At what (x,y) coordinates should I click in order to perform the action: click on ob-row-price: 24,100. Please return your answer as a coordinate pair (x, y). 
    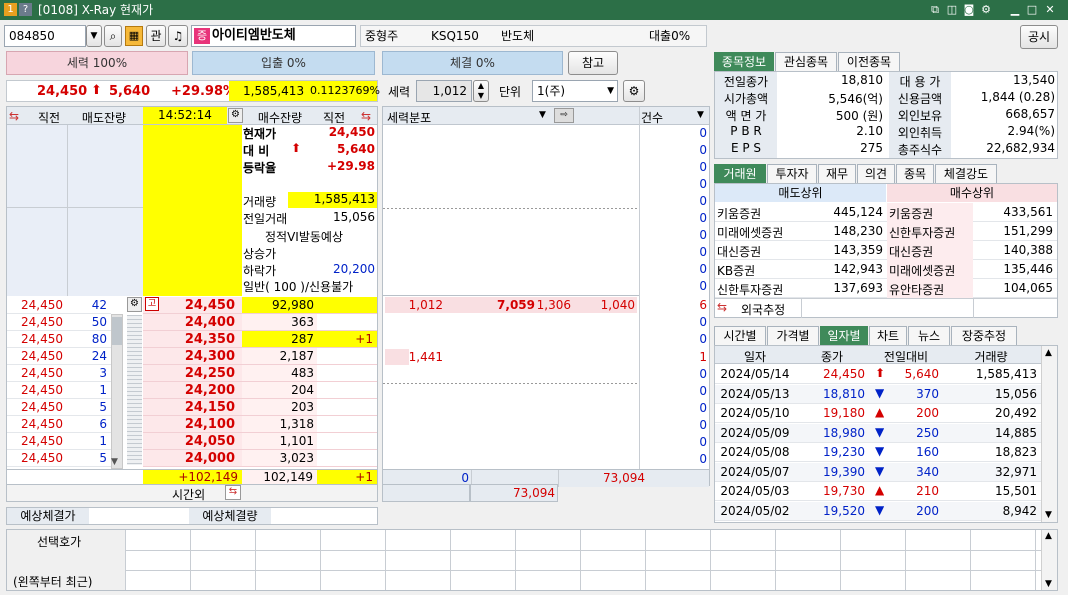
    Looking at the image, I should click on (196, 424).